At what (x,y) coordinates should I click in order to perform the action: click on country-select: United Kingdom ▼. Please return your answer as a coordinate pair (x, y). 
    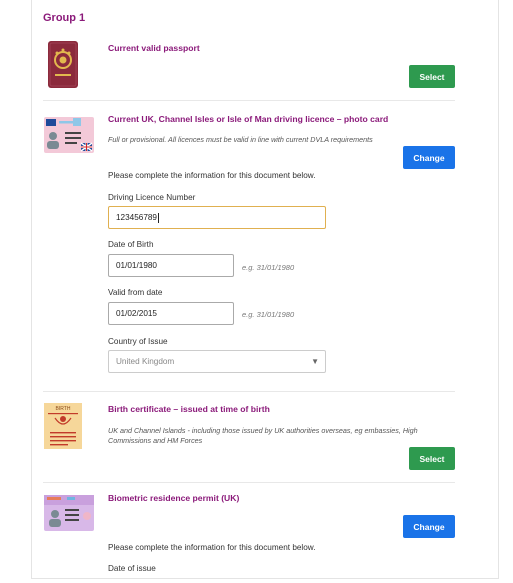
    Looking at the image, I should click on (217, 361).